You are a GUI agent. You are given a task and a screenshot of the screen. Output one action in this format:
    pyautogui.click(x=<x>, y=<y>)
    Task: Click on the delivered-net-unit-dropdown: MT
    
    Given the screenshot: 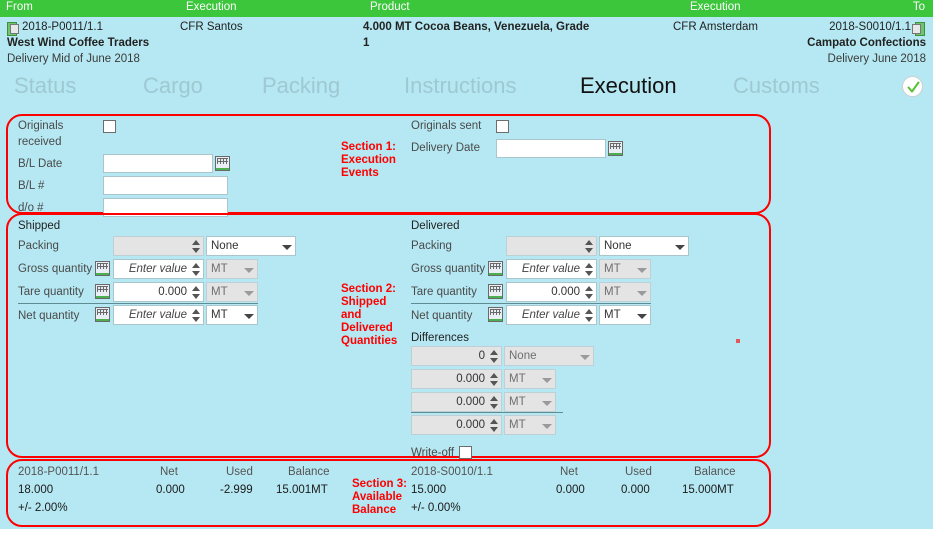 What is the action you would take?
    pyautogui.click(x=625, y=315)
    